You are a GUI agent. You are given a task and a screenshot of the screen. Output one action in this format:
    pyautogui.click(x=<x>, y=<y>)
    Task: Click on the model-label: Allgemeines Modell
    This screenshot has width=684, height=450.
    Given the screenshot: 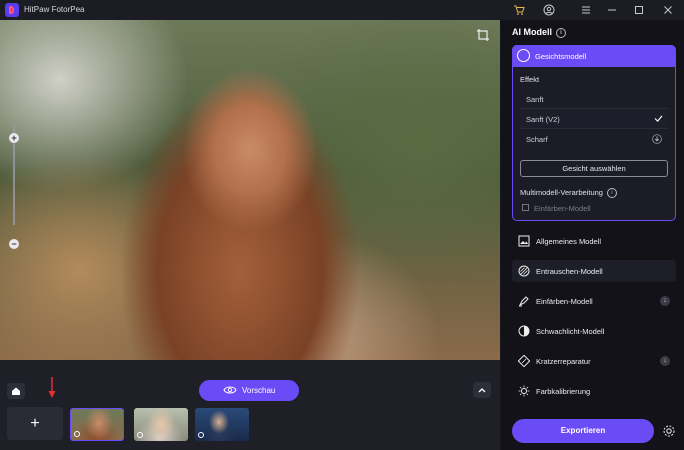 What is the action you would take?
    pyautogui.click(x=569, y=241)
    